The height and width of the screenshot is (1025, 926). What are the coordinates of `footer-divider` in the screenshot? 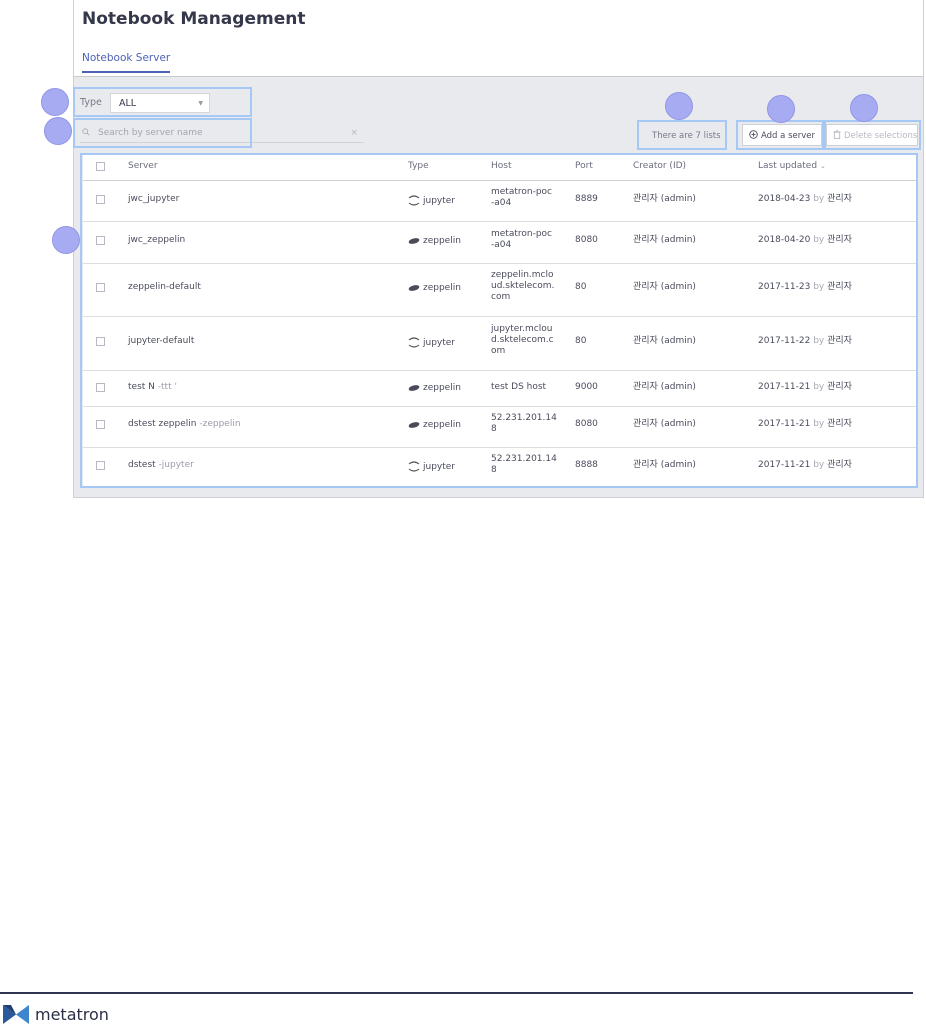 It's located at (456, 993).